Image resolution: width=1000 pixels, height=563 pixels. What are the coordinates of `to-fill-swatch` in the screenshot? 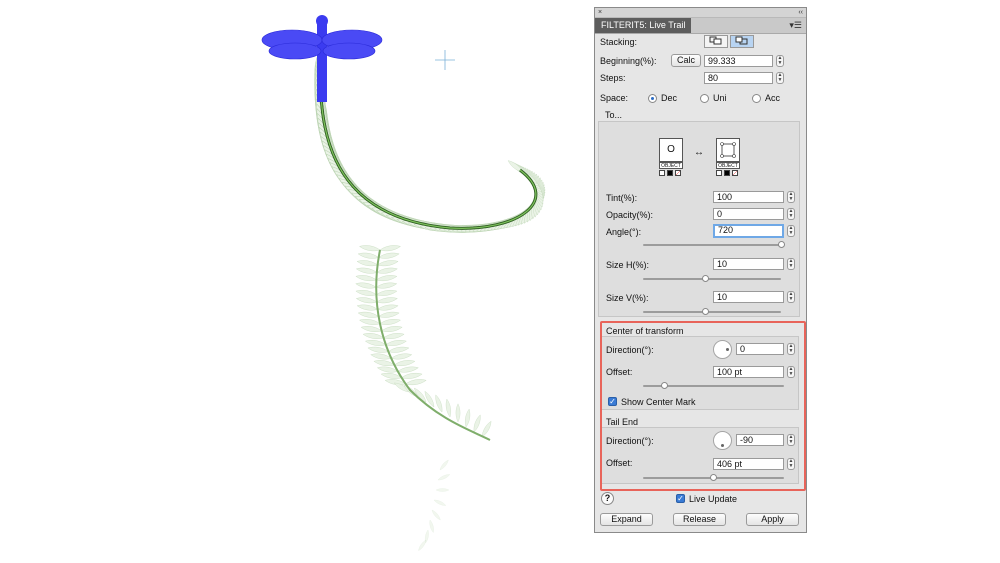 It's located at (719, 173).